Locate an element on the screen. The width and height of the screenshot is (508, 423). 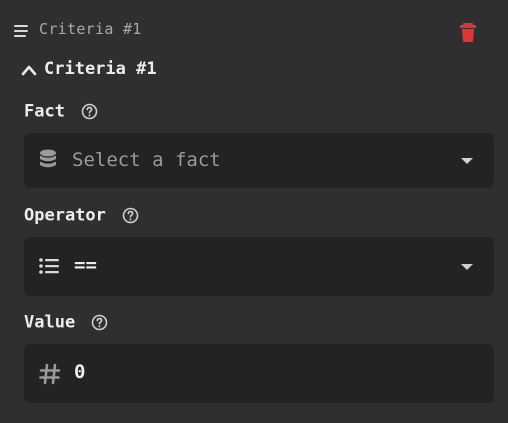
fact-select: Select a fact is located at coordinates (259, 160).